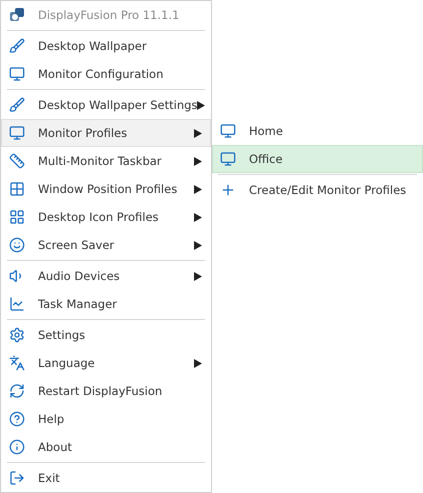  I want to click on menu-item: Home, so click(317, 131).